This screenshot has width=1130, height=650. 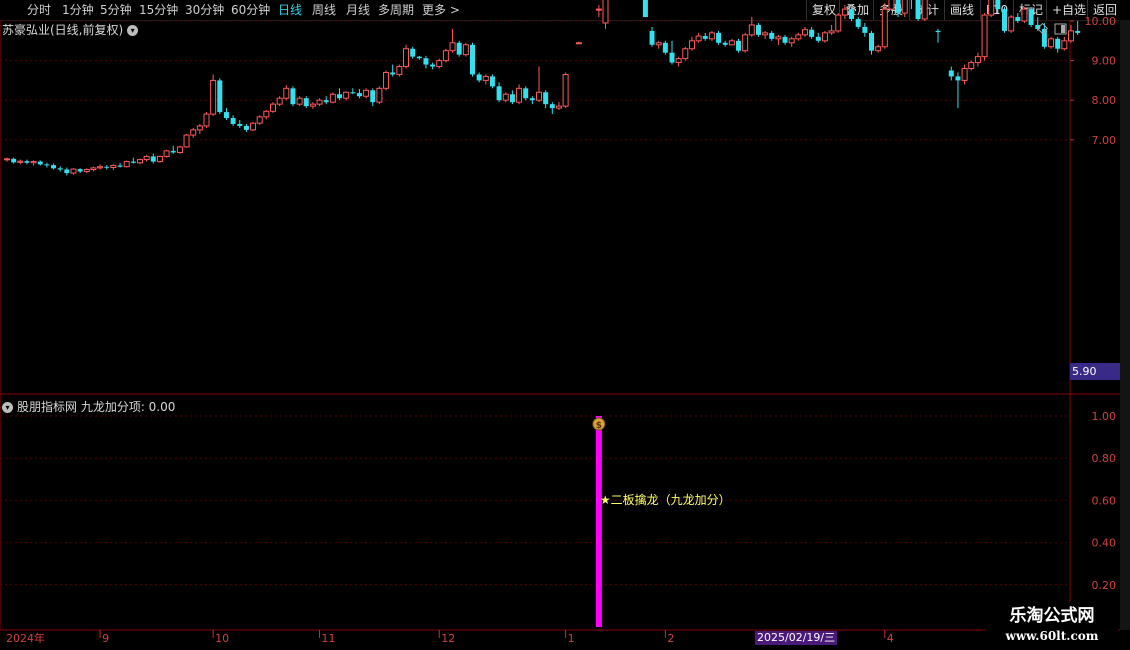 What do you see at coordinates (1104, 500) in the screenshot?
I see `indicator-tick-label: 0.60` at bounding box center [1104, 500].